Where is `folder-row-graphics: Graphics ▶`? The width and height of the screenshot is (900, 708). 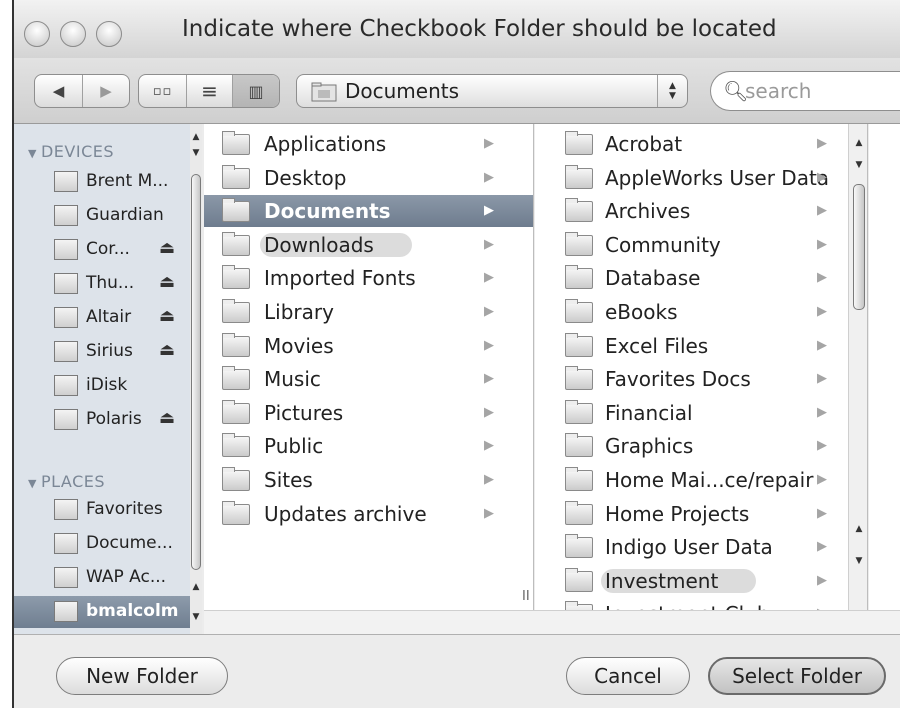
folder-row-graphics: Graphics ▶ is located at coordinates (701, 446).